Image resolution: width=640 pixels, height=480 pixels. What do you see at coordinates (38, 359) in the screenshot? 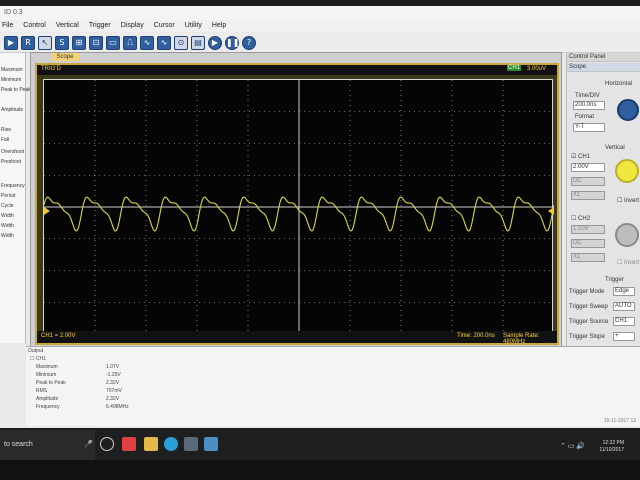
I see `output-channel: ☐ CH1` at bounding box center [38, 359].